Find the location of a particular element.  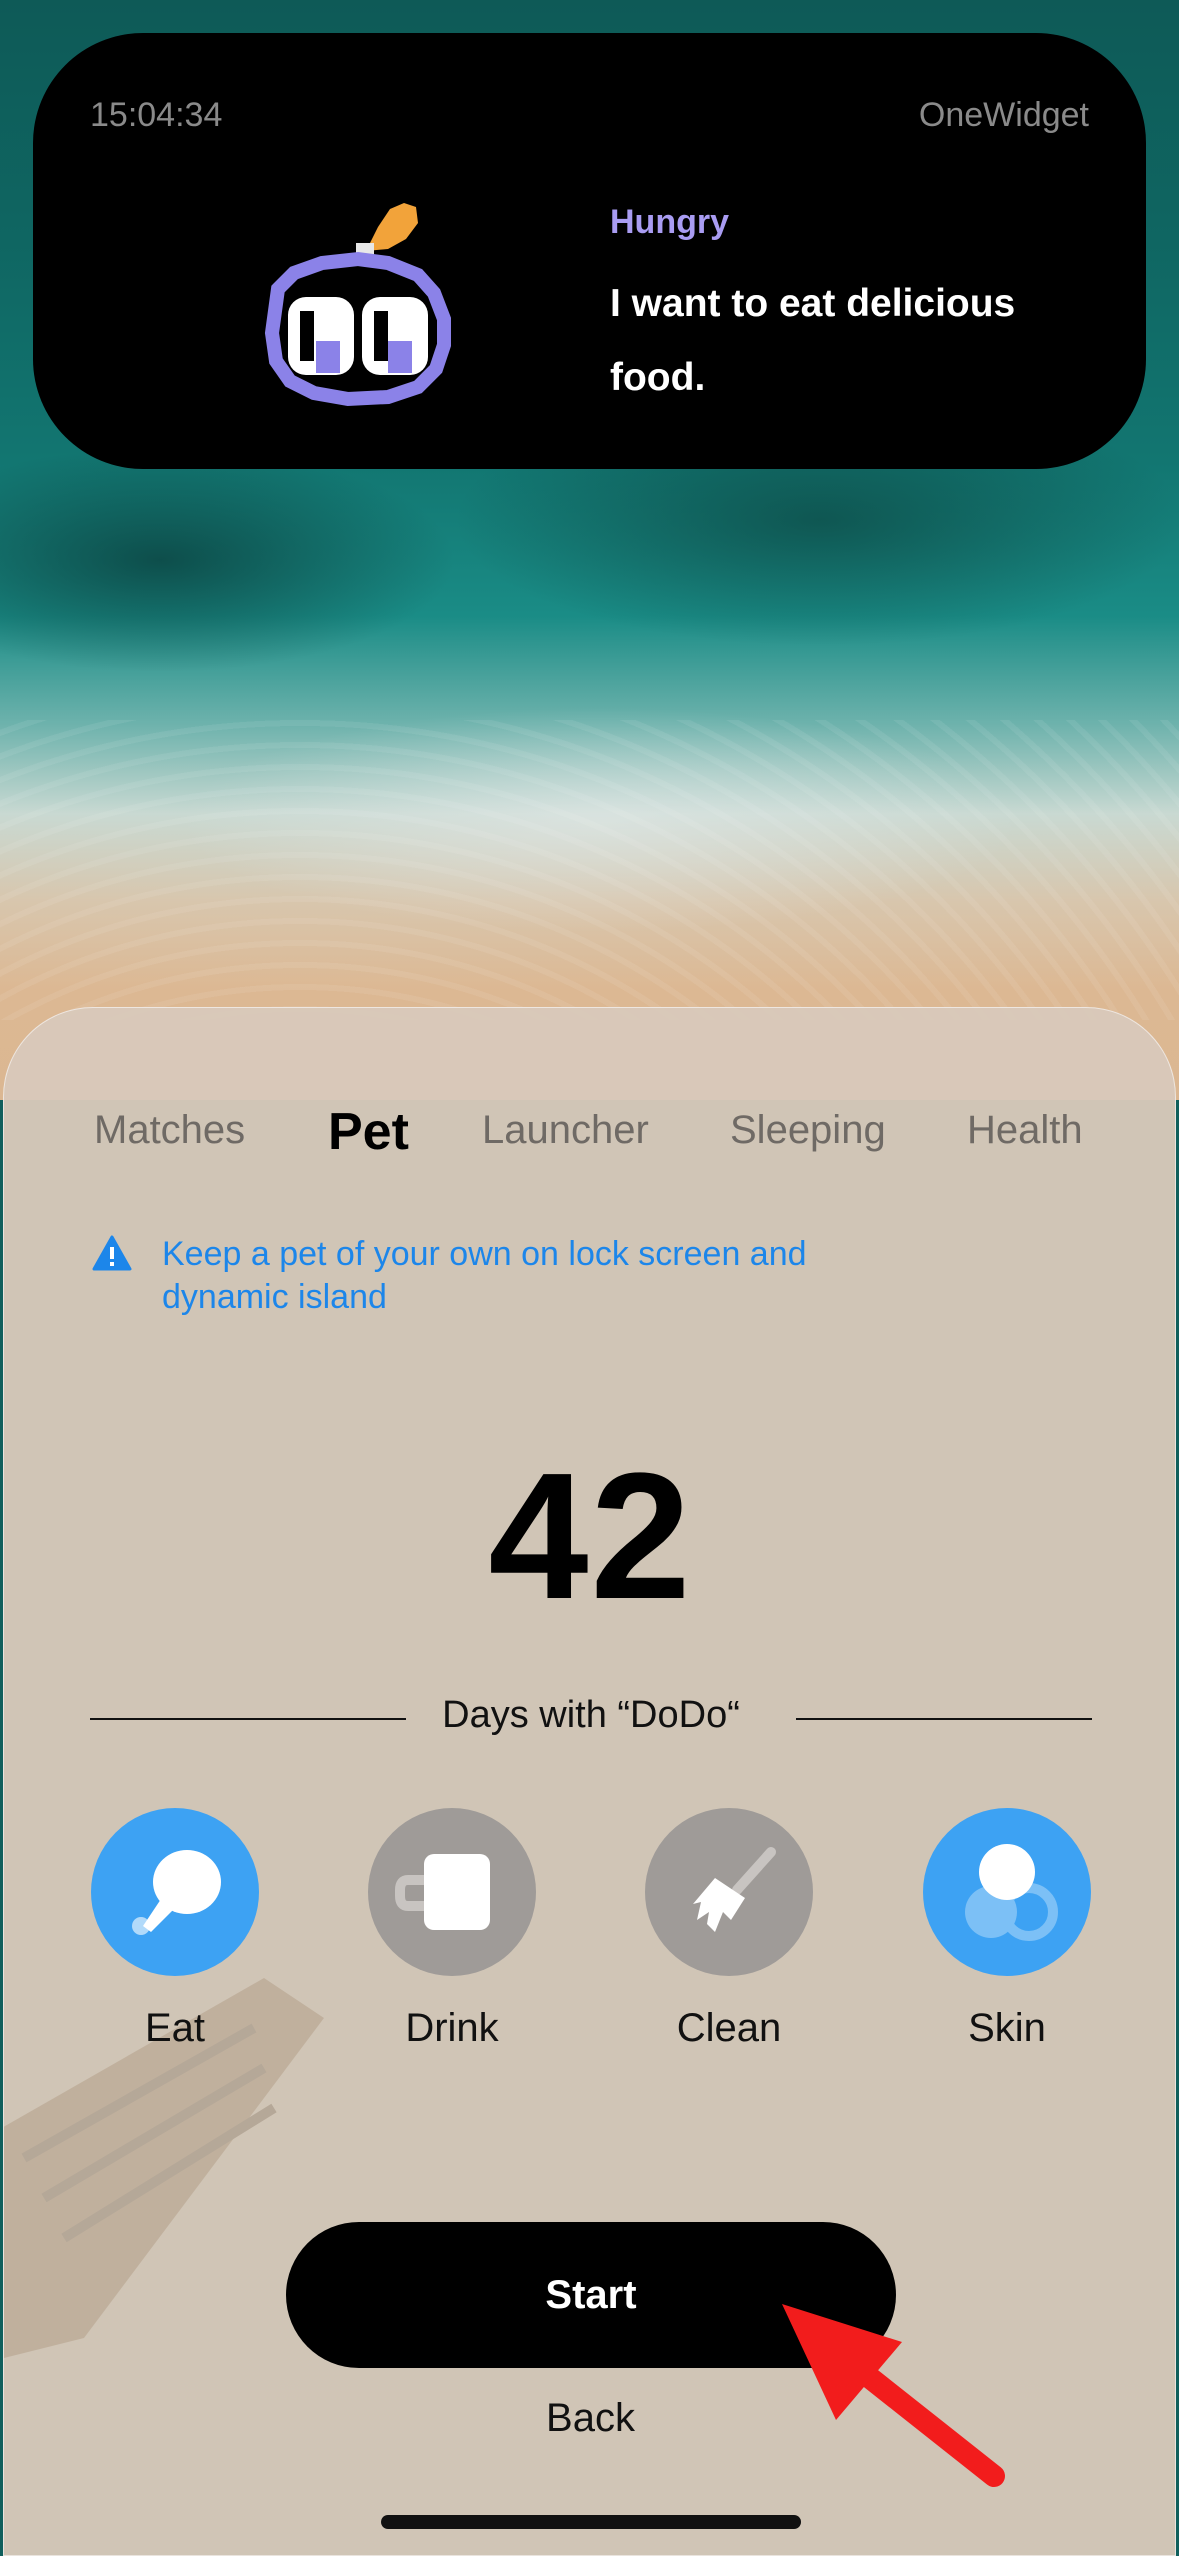

days-divider: Days with “DoDo“ is located at coordinates (591, 1719).